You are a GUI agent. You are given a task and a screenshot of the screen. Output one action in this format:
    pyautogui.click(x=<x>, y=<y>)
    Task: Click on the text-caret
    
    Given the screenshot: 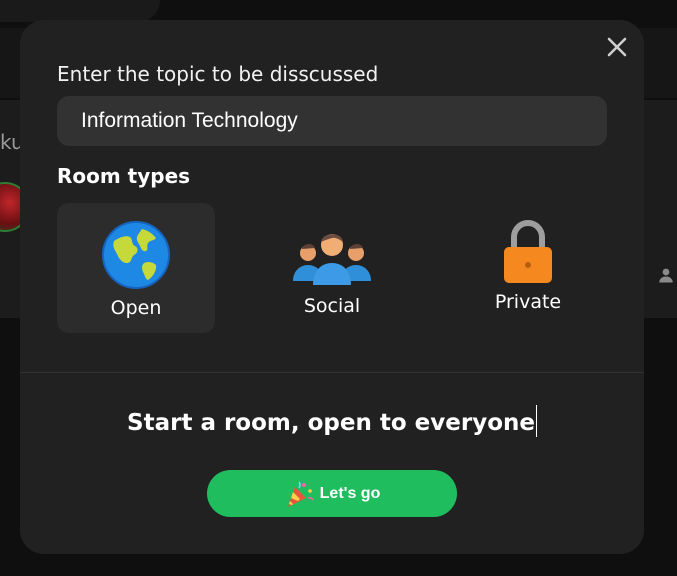 What is the action you would take?
    pyautogui.click(x=536, y=420)
    